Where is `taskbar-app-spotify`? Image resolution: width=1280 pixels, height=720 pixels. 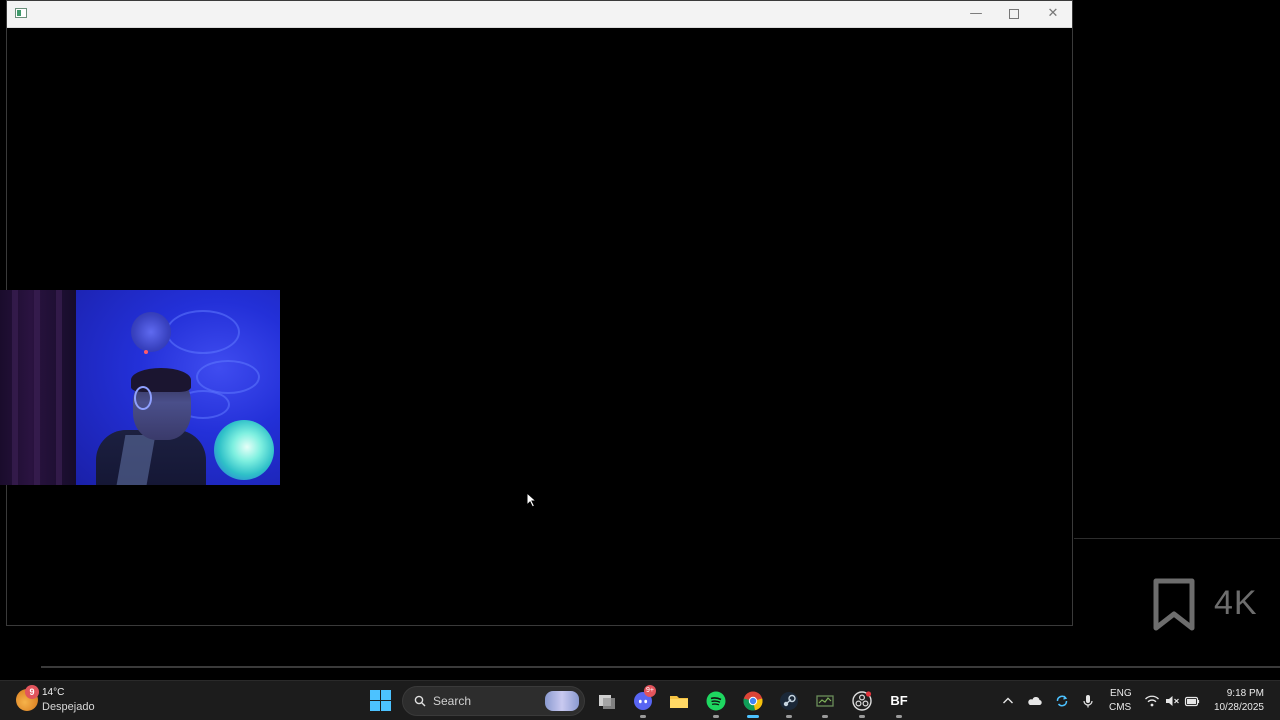 taskbar-app-spotify is located at coordinates (716, 702).